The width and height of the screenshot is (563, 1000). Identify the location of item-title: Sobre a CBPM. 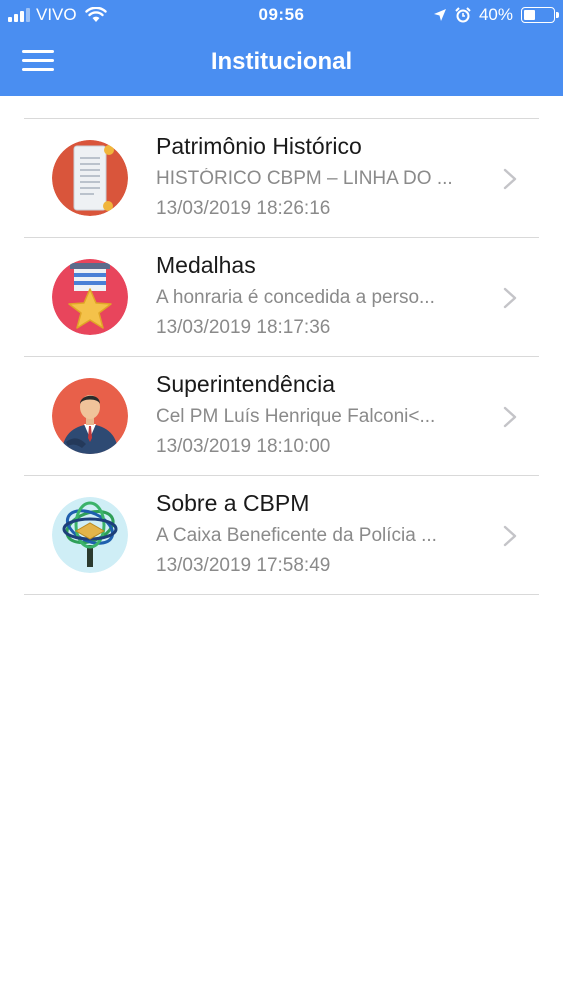
(233, 503).